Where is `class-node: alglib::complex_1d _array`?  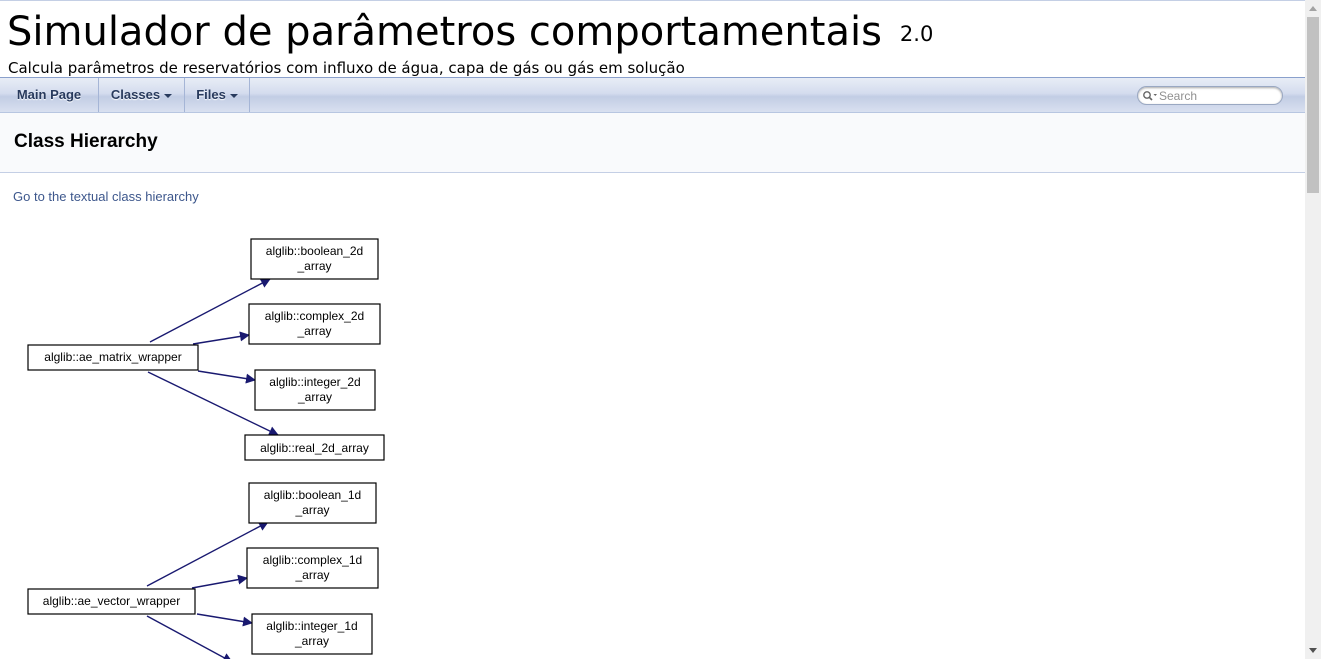 class-node: alglib::complex_1d _array is located at coordinates (312, 568).